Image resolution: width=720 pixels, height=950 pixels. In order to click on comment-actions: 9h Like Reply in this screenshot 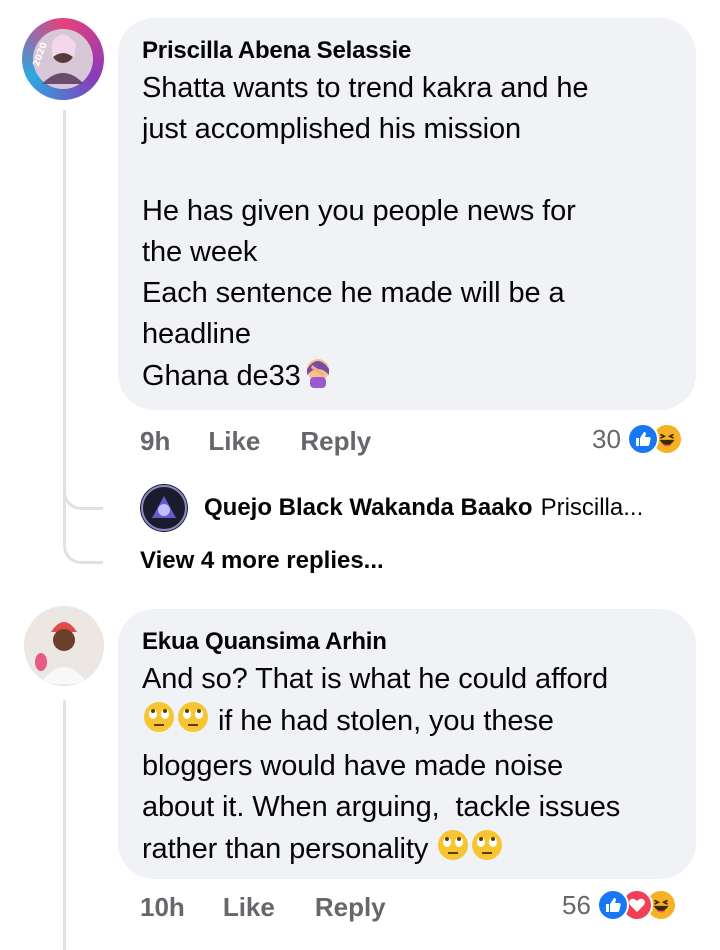, I will do `click(255, 441)`.